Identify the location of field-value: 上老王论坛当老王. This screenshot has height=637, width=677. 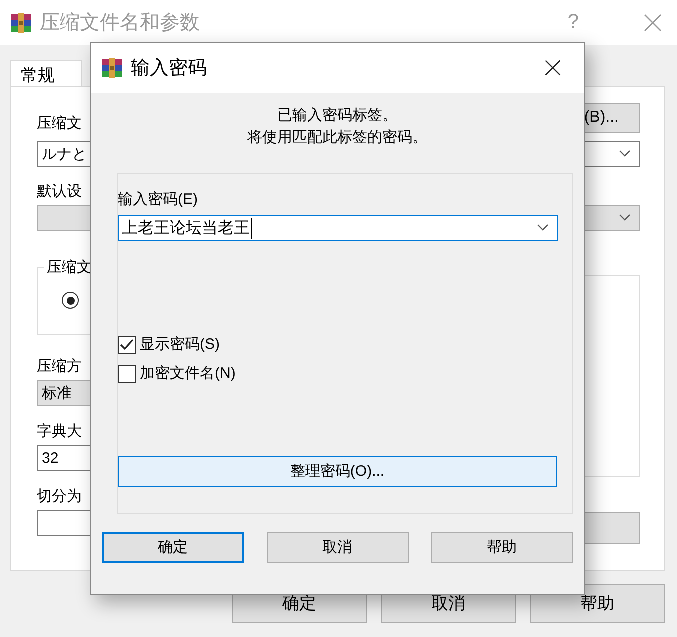
(187, 228).